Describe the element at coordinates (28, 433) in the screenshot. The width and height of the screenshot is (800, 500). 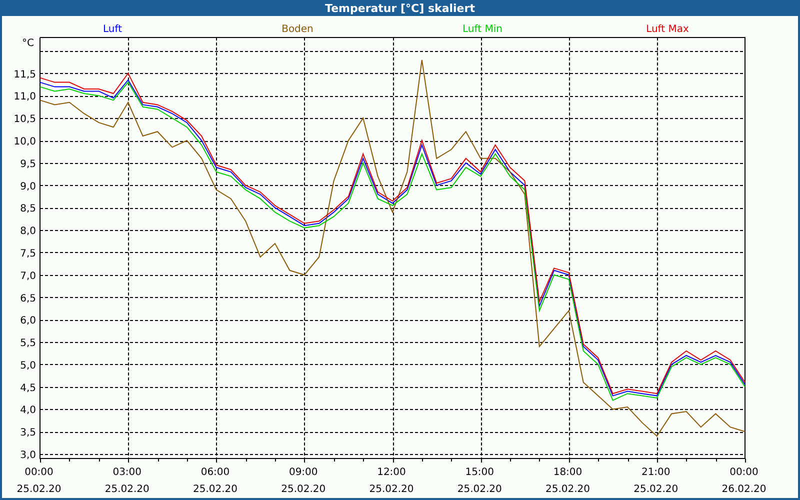
I see `y-tick-label: 3,5` at that location.